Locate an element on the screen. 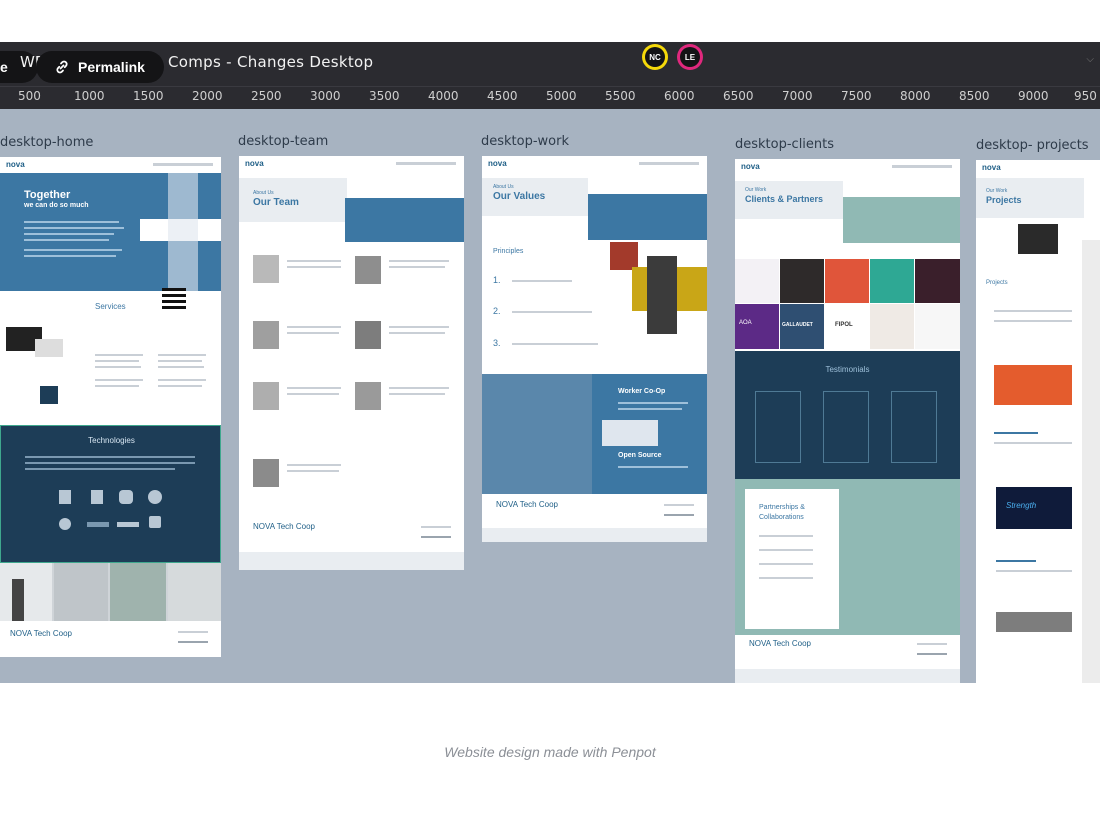  ruler-tick: 7000 is located at coordinates (797, 96).